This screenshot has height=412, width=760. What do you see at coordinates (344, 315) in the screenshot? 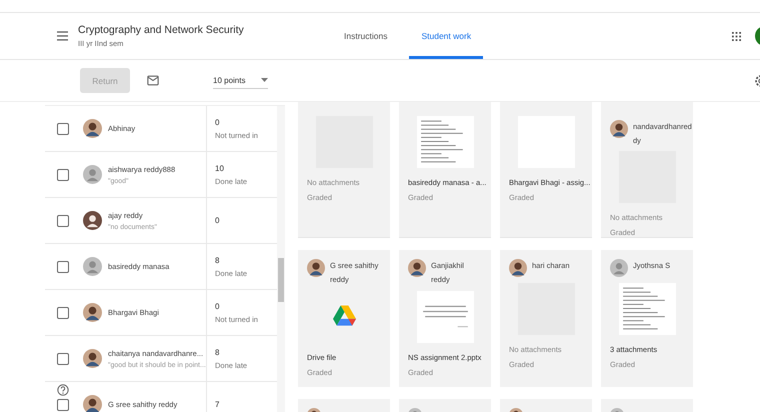
I see `drive-icon` at bounding box center [344, 315].